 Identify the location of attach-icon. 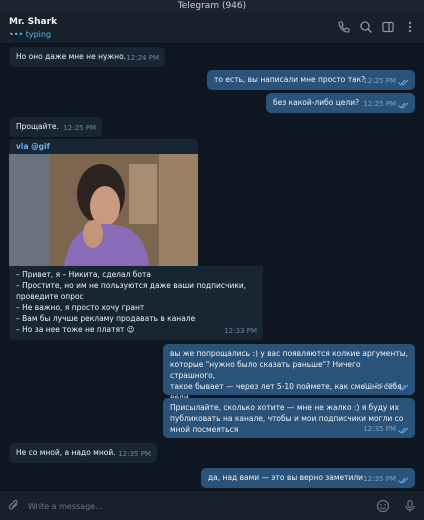
(14, 506).